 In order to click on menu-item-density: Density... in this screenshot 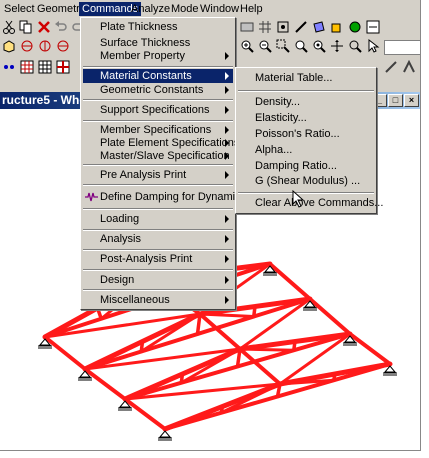, I will do `click(306, 102)`.